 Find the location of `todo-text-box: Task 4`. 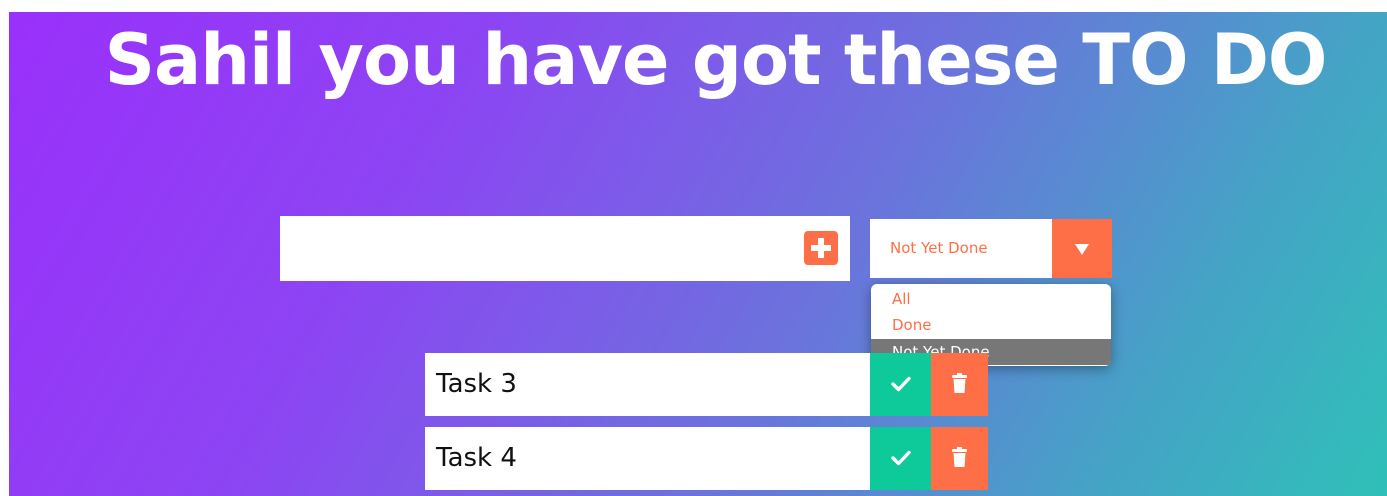

todo-text-box: Task 4 is located at coordinates (647, 458).